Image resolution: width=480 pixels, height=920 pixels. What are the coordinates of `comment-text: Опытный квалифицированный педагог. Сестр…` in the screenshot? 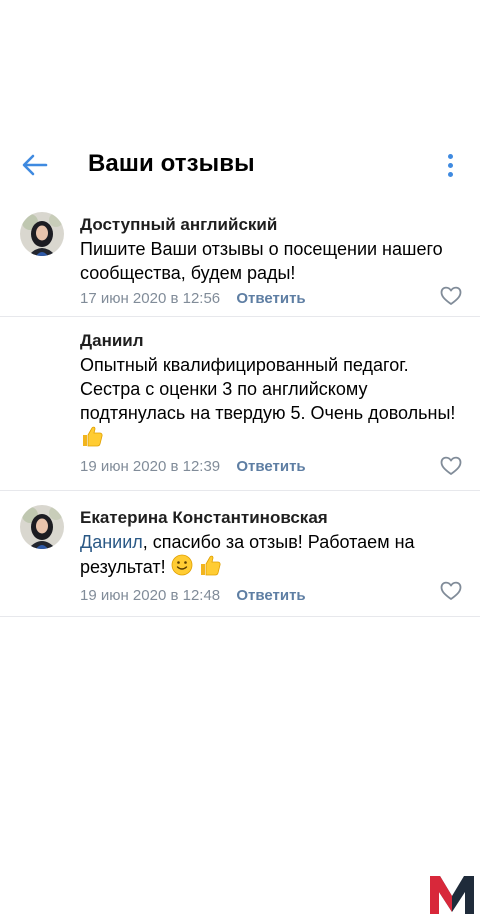 It's located at (268, 389).